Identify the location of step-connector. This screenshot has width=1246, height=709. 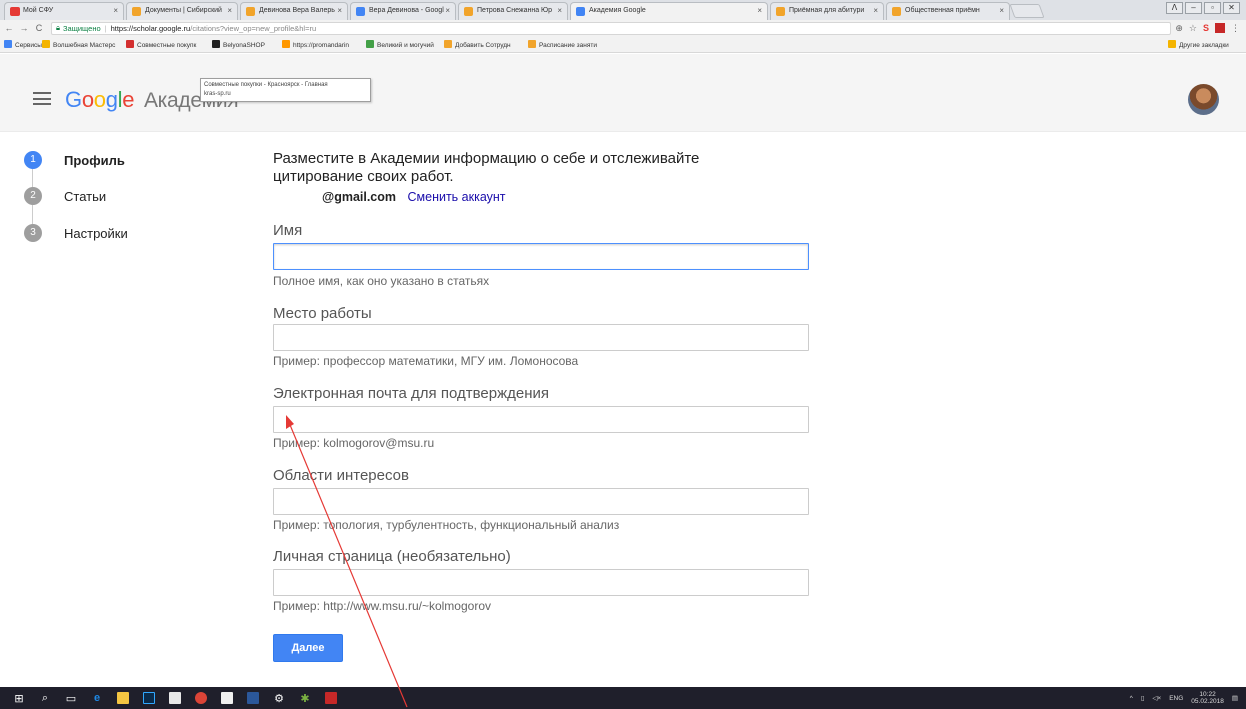
(32, 178).